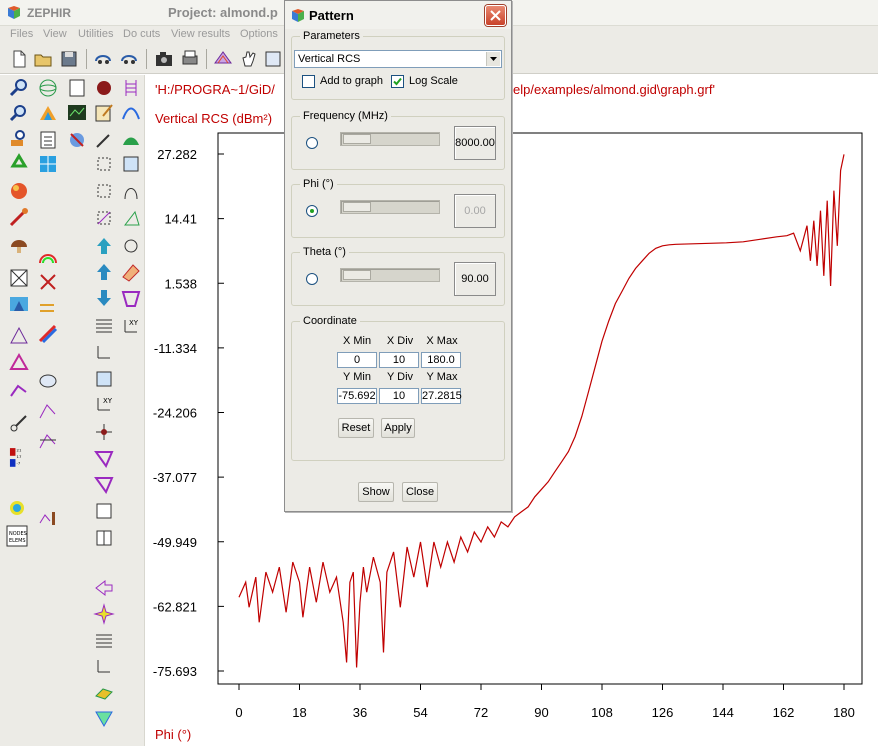 The height and width of the screenshot is (746, 878). Describe the element at coordinates (104, 458) in the screenshot. I see `shape-purple-icon` at that location.